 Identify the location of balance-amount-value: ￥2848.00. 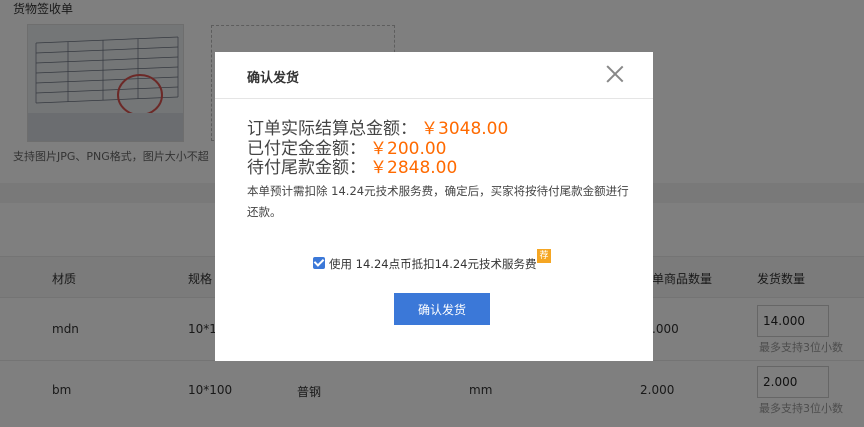
(414, 168).